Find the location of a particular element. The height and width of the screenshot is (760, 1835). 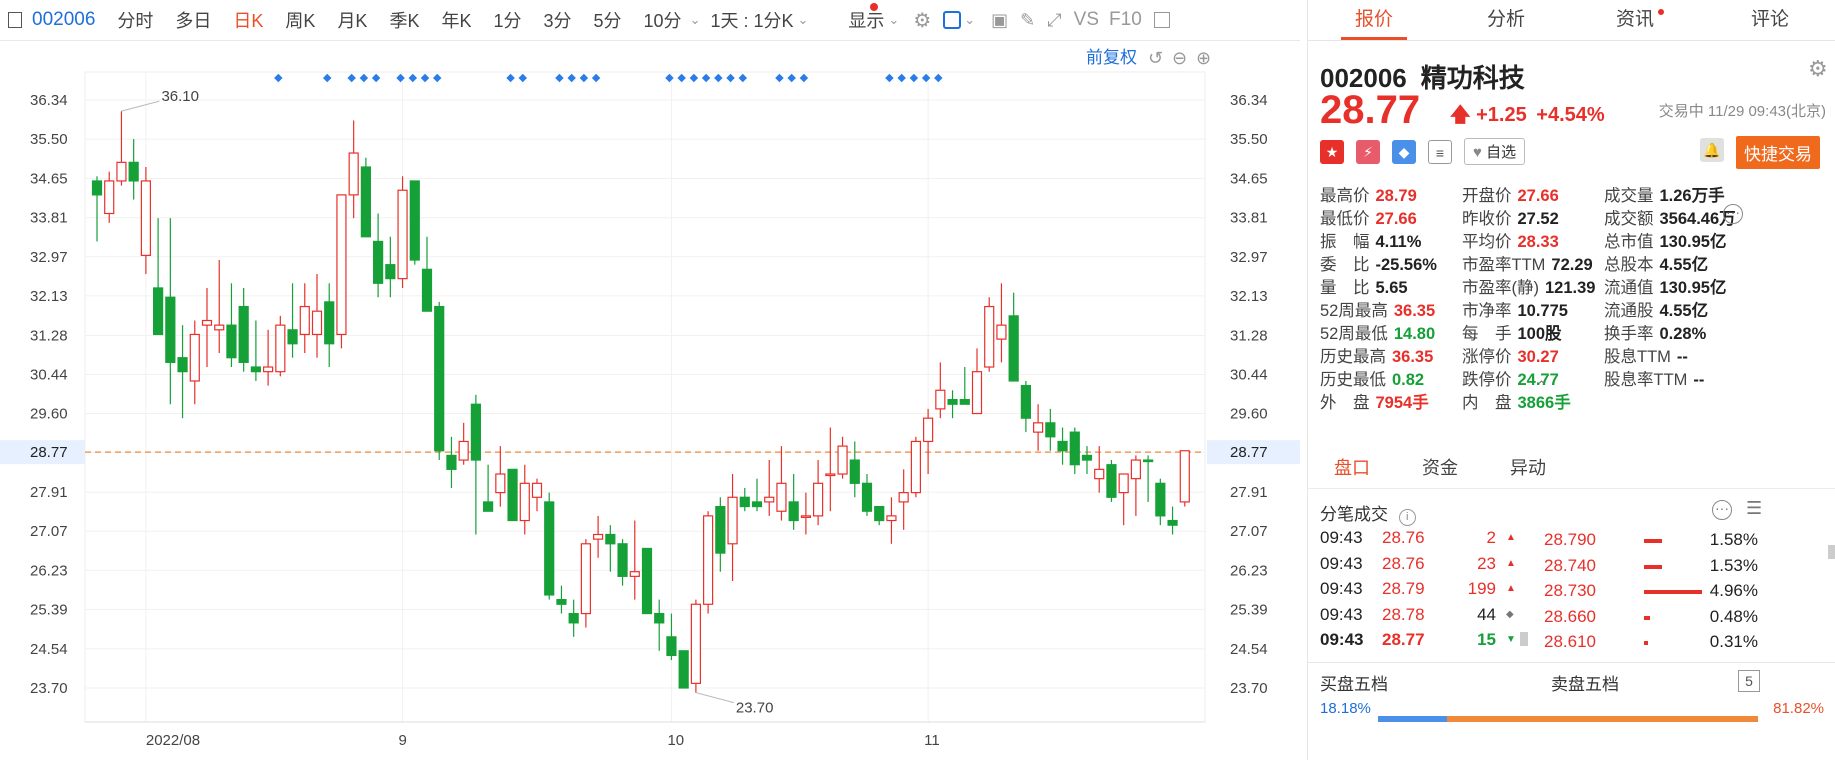

tab-news-label: 资讯 is located at coordinates (1634, 19).